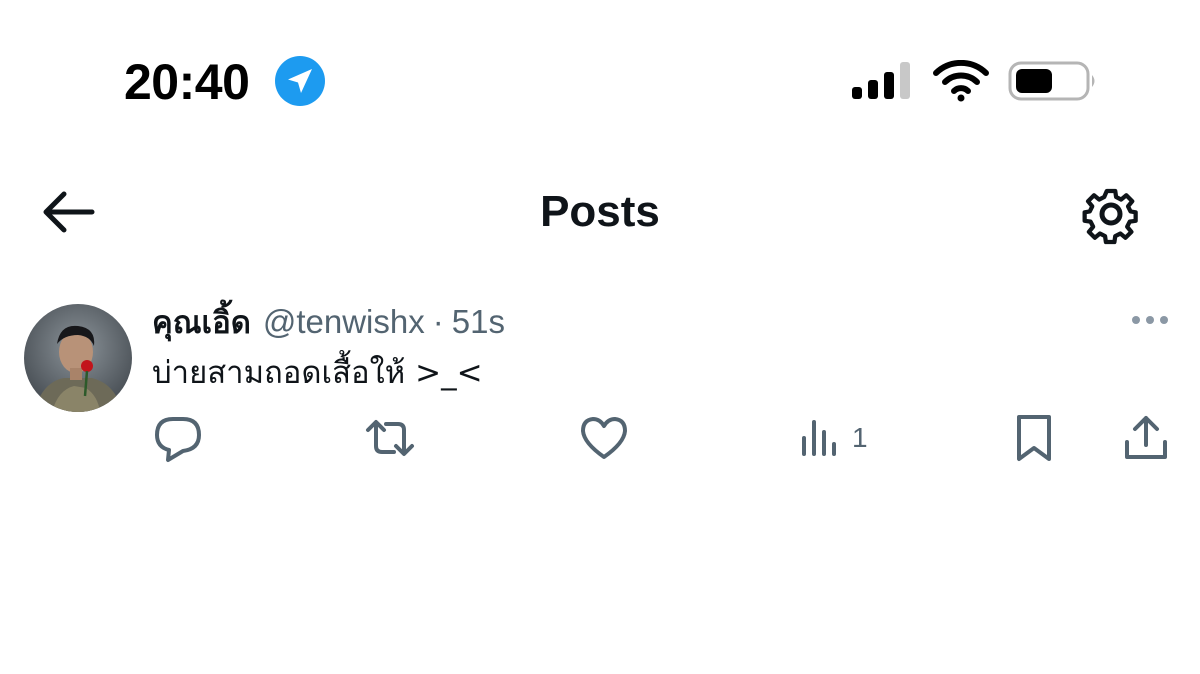  I want to click on post-text: บ่ายสามถอดเสื้อให้ >_<, so click(317, 373).